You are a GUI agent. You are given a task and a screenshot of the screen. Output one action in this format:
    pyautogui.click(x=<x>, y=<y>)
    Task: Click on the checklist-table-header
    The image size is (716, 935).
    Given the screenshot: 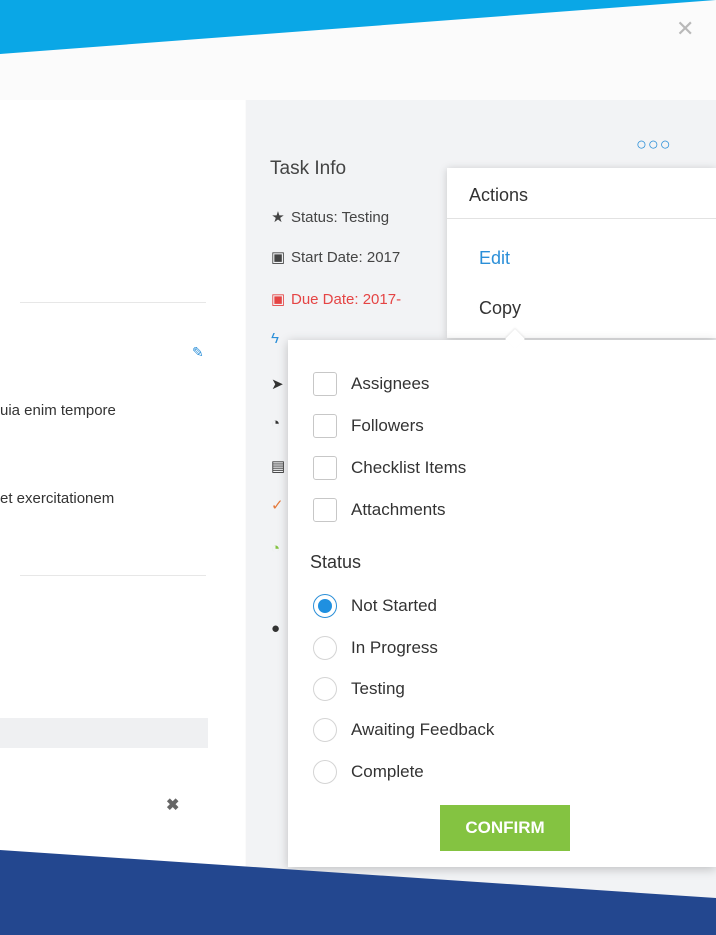 What is the action you would take?
    pyautogui.click(x=104, y=733)
    